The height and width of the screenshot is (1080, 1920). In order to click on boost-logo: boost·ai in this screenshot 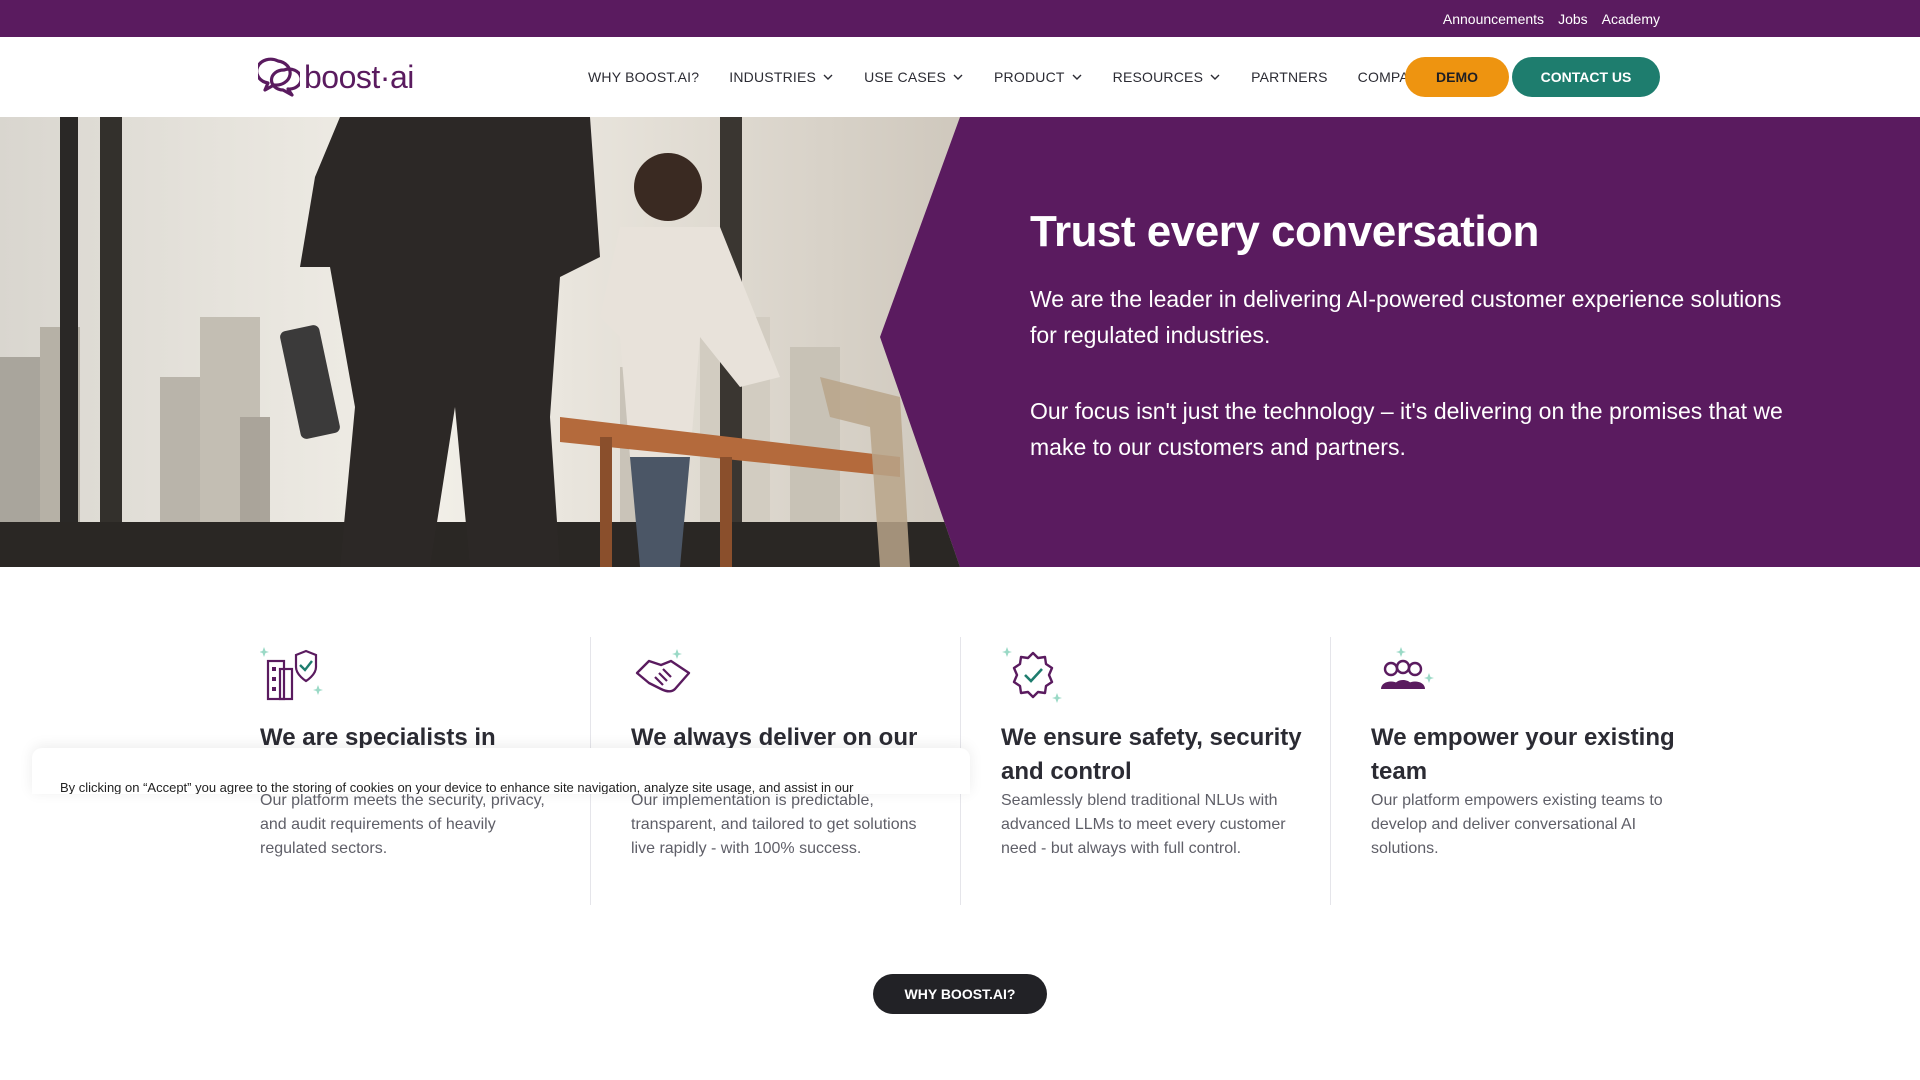, I will do `click(336, 77)`.